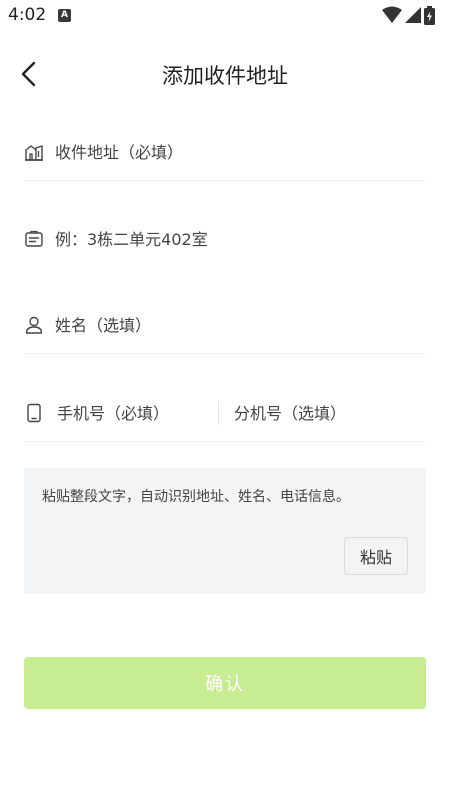  I want to click on building-icon, so click(34, 153).